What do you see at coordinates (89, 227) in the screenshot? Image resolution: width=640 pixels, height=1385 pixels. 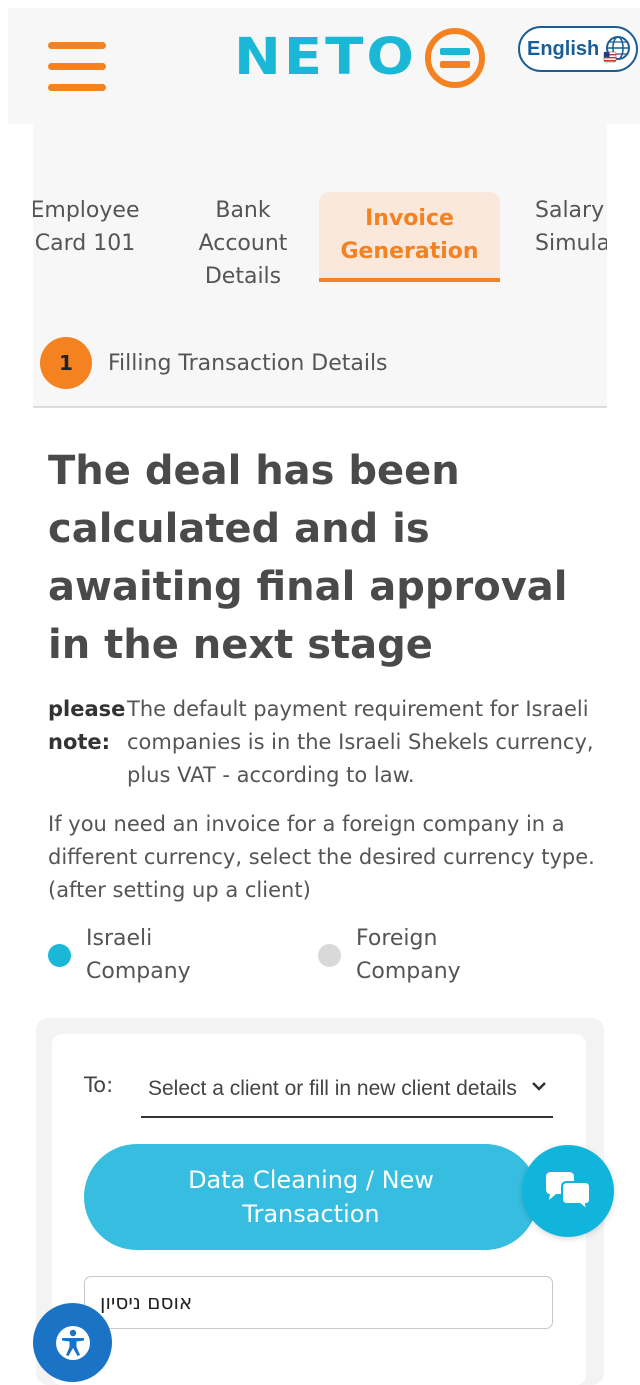 I see `tab-employee-card: Employee Card 101` at bounding box center [89, 227].